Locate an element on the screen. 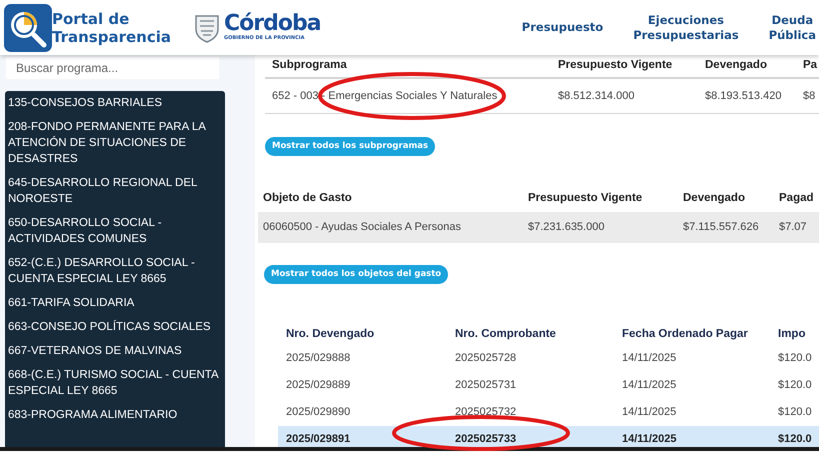  table-cell-text: 2025/029891 is located at coordinates (319, 439).